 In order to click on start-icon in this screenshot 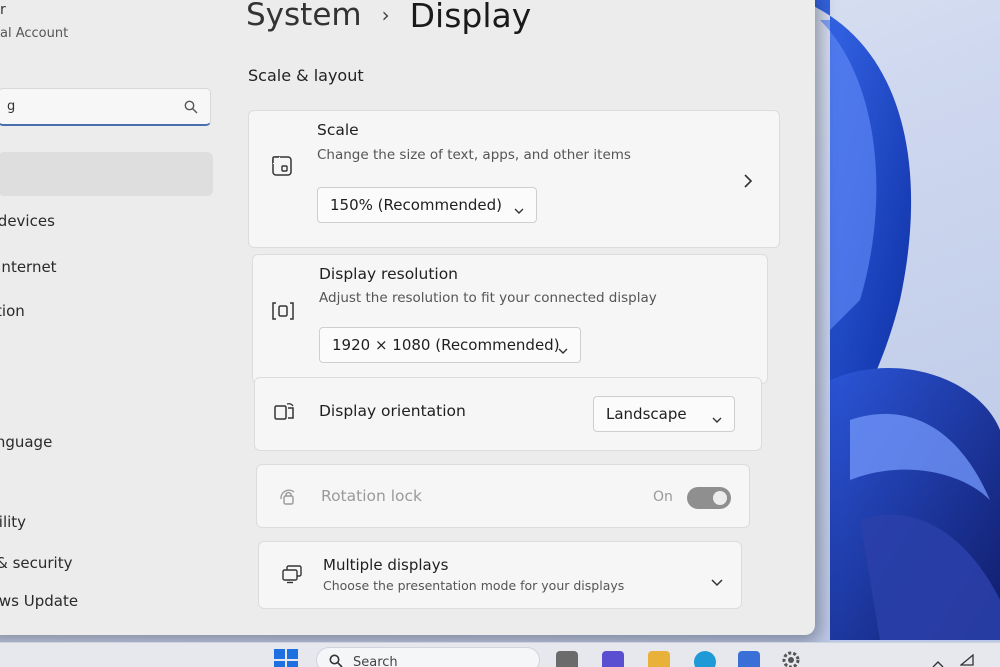, I will do `click(286, 658)`.